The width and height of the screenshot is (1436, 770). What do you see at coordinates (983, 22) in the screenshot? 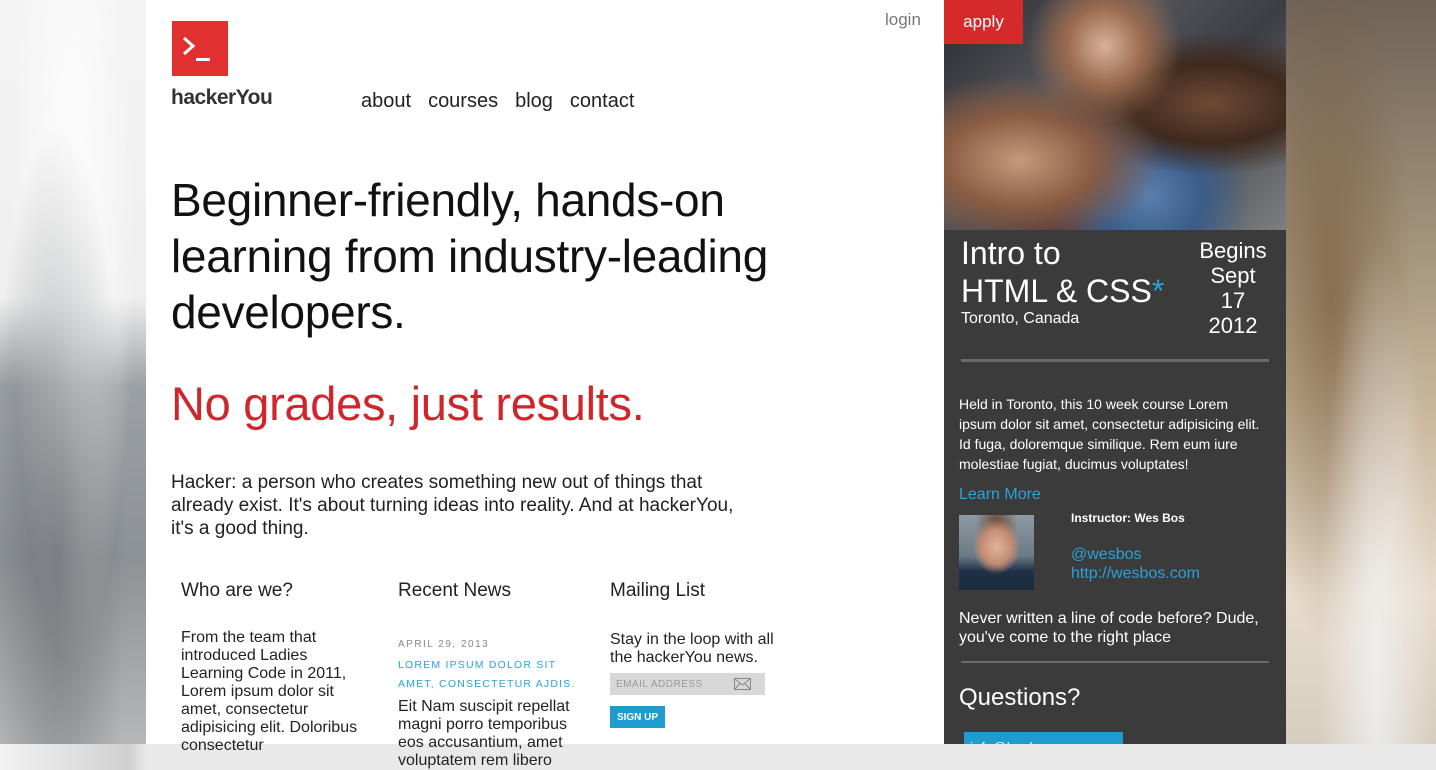
I see `apply-button: apply` at bounding box center [983, 22].